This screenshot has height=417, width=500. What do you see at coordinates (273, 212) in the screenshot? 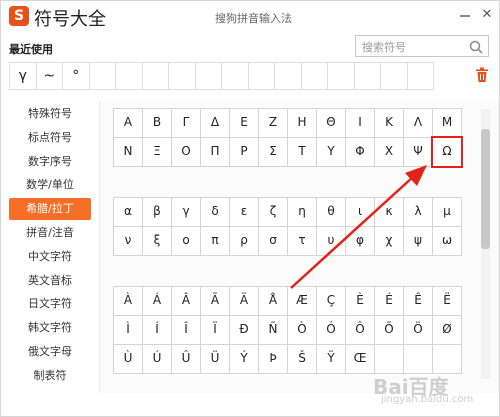
I see `symbol-cell: ζ` at bounding box center [273, 212].